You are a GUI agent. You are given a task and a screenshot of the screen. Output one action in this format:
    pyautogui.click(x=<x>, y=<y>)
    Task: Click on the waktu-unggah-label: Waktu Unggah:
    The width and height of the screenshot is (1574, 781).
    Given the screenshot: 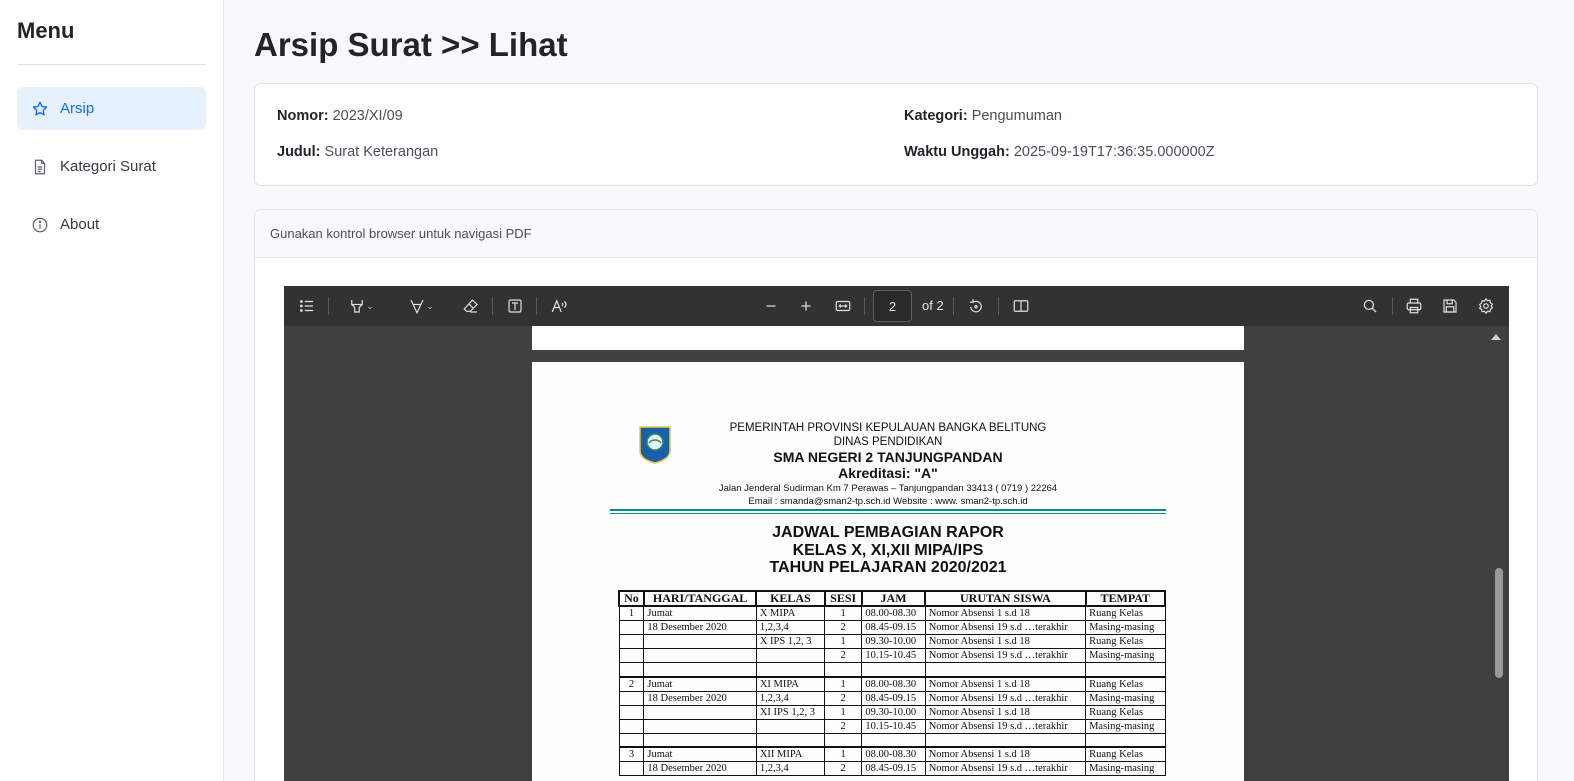 What is the action you would take?
    pyautogui.click(x=957, y=152)
    